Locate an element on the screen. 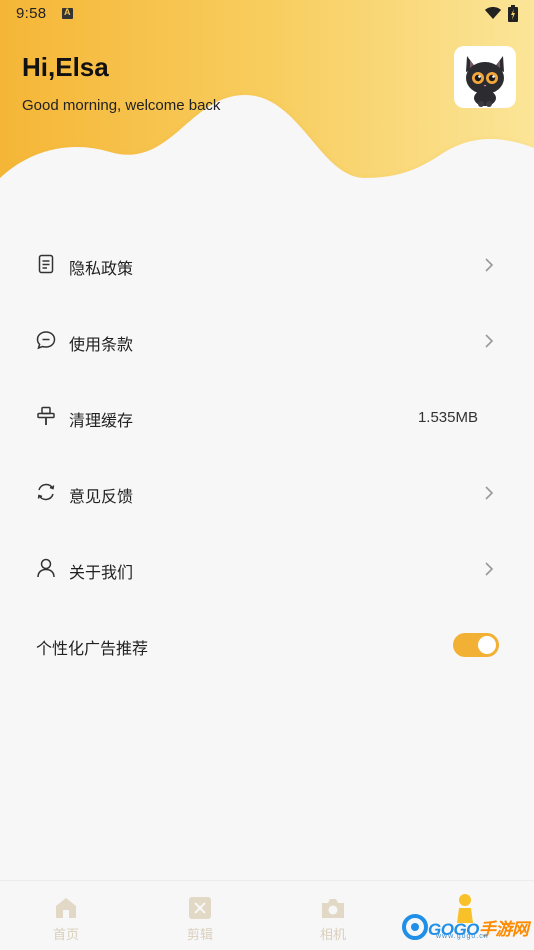  menu-item-clear-cache: 清理缓存 1.535MB is located at coordinates (267, 417).